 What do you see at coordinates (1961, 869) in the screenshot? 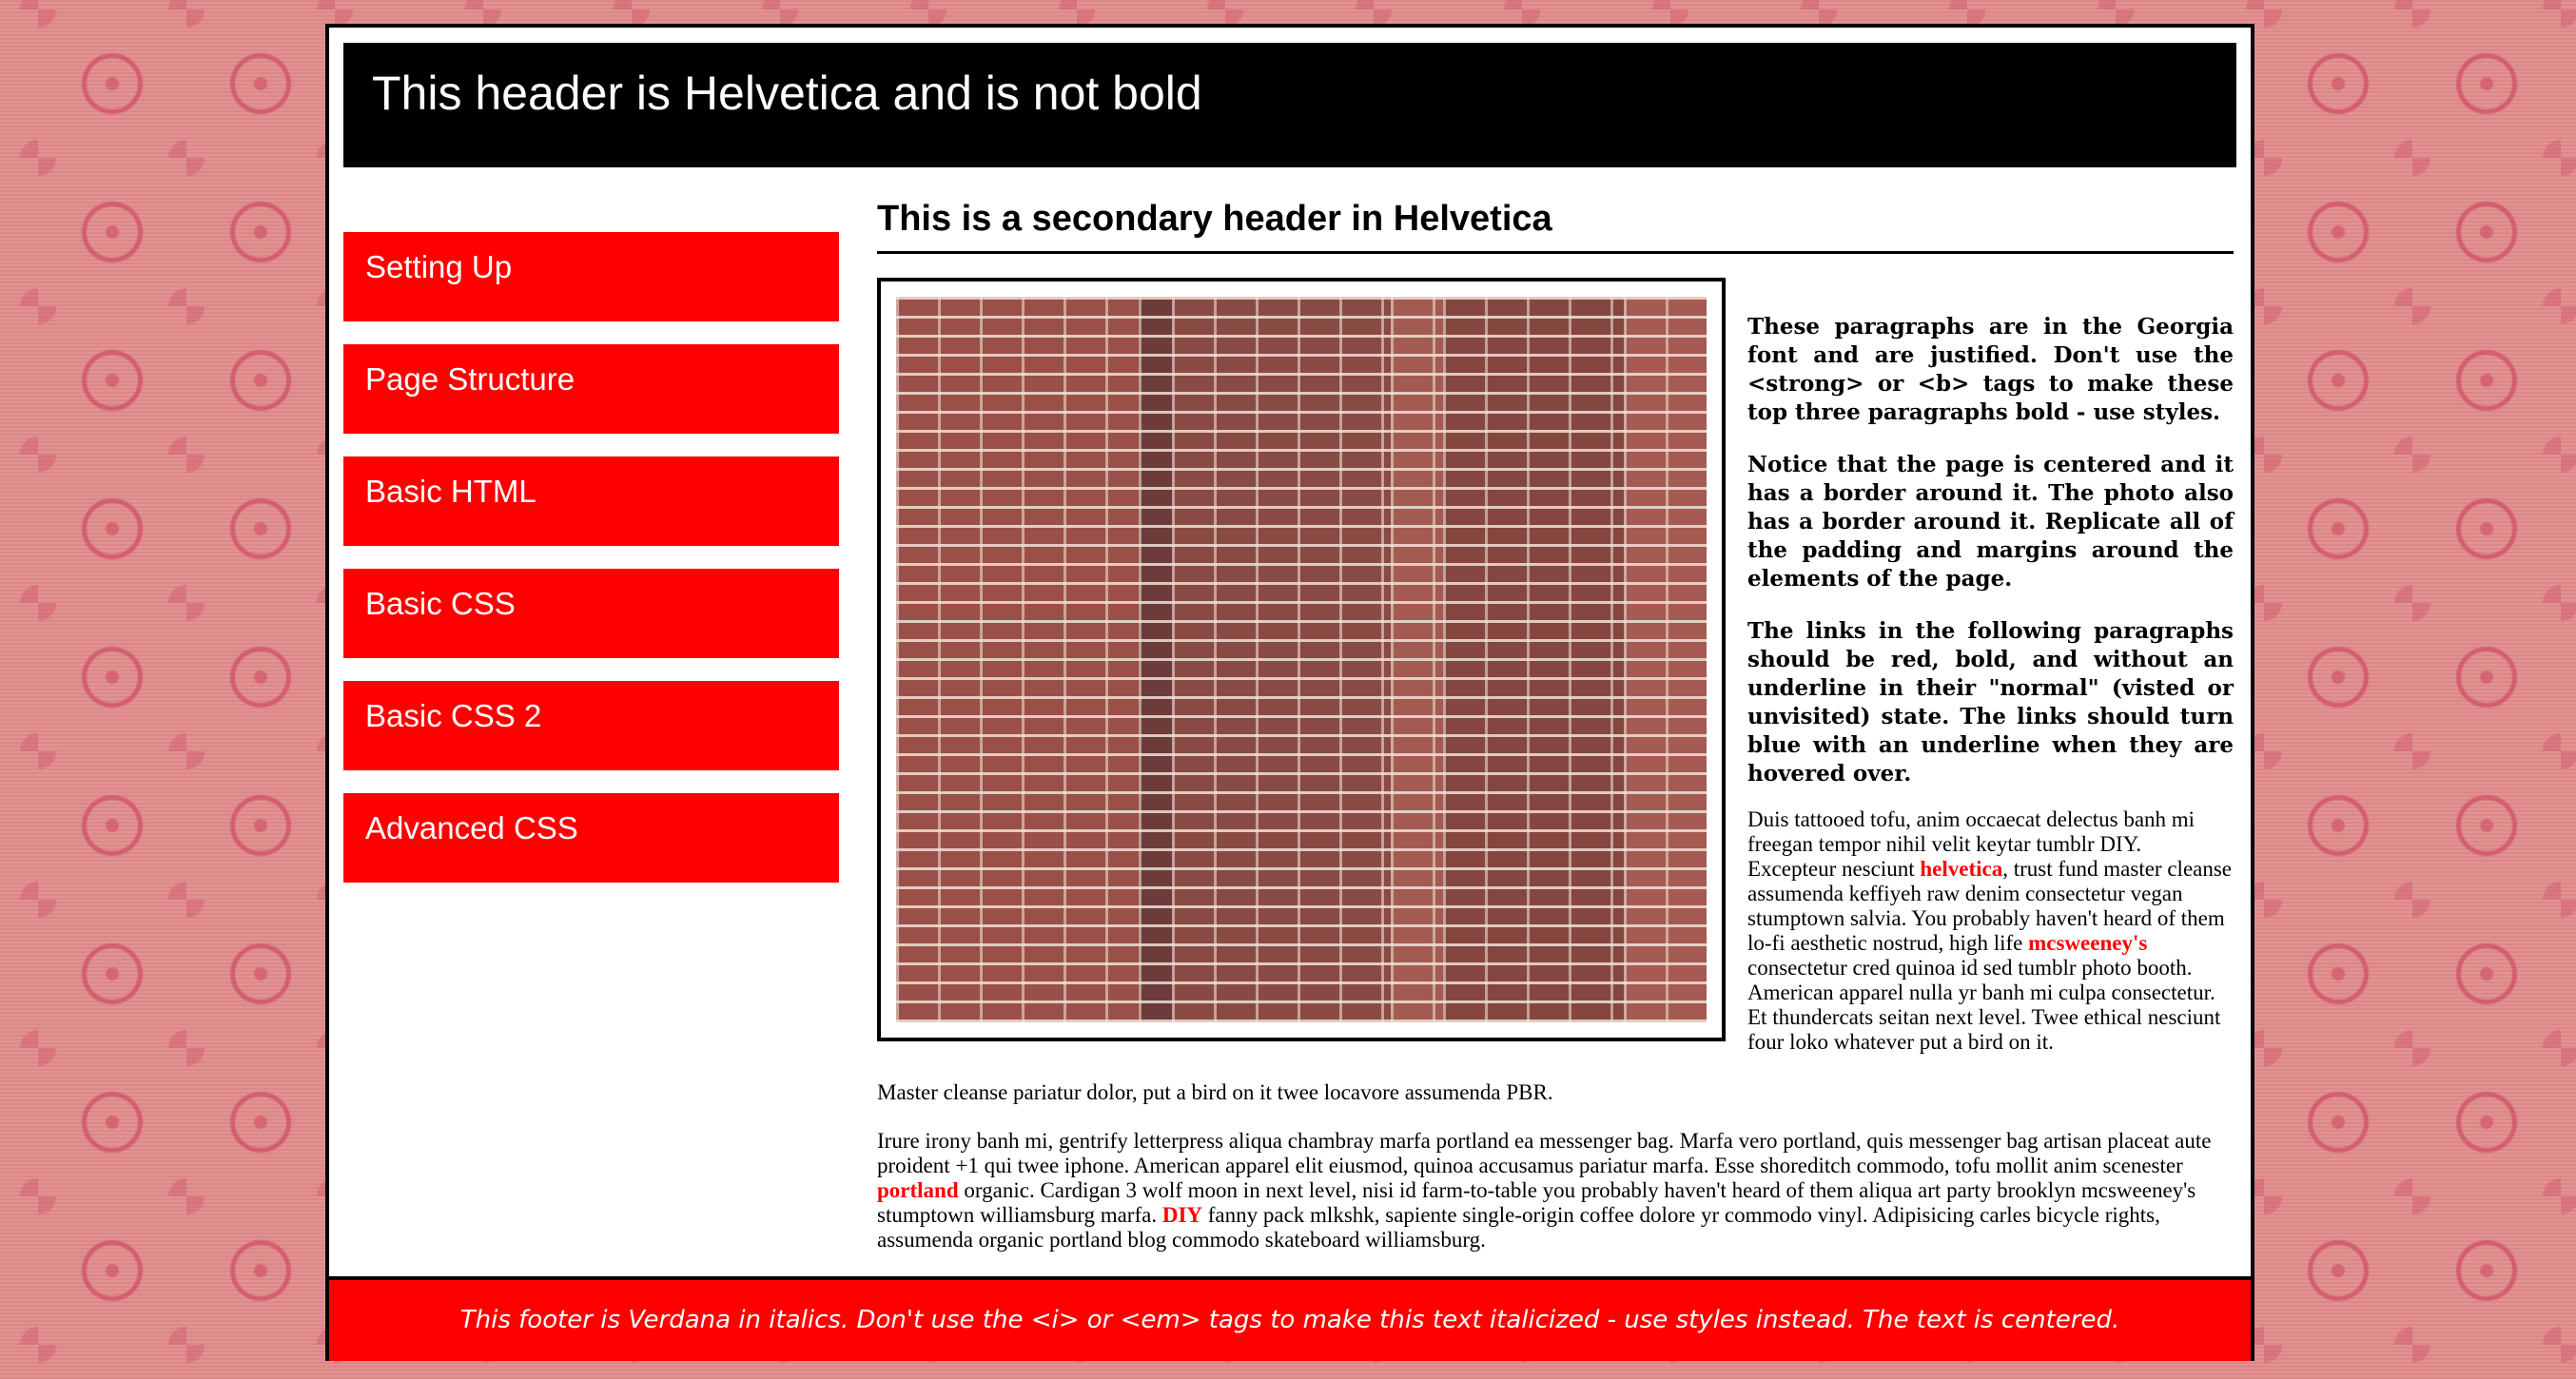
I see `link-helvetica: helvetica` at bounding box center [1961, 869].